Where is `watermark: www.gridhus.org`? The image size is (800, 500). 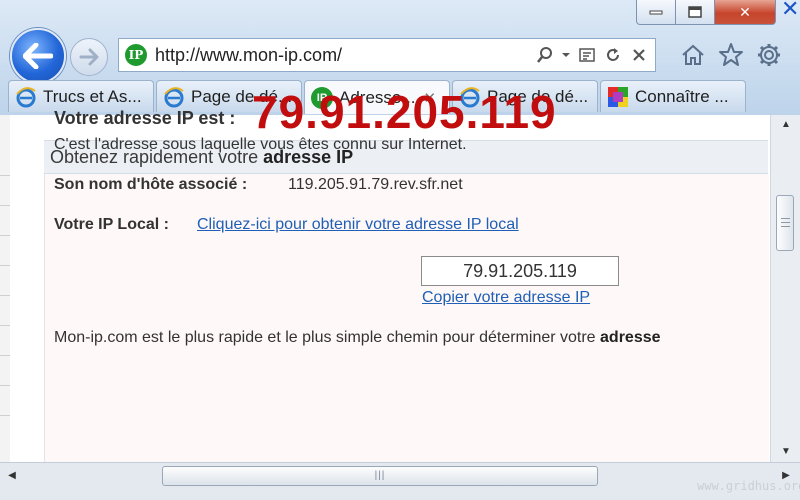
watermark: www.gridhus.org is located at coordinates (748, 486).